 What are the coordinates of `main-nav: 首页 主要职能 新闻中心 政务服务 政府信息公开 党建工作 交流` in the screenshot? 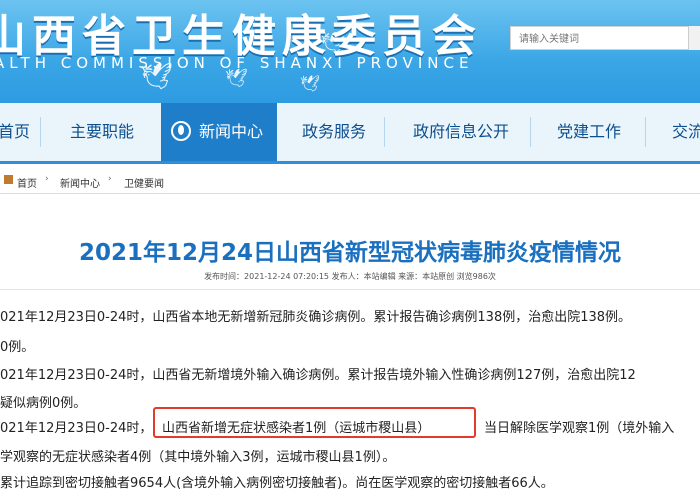 It's located at (350, 133).